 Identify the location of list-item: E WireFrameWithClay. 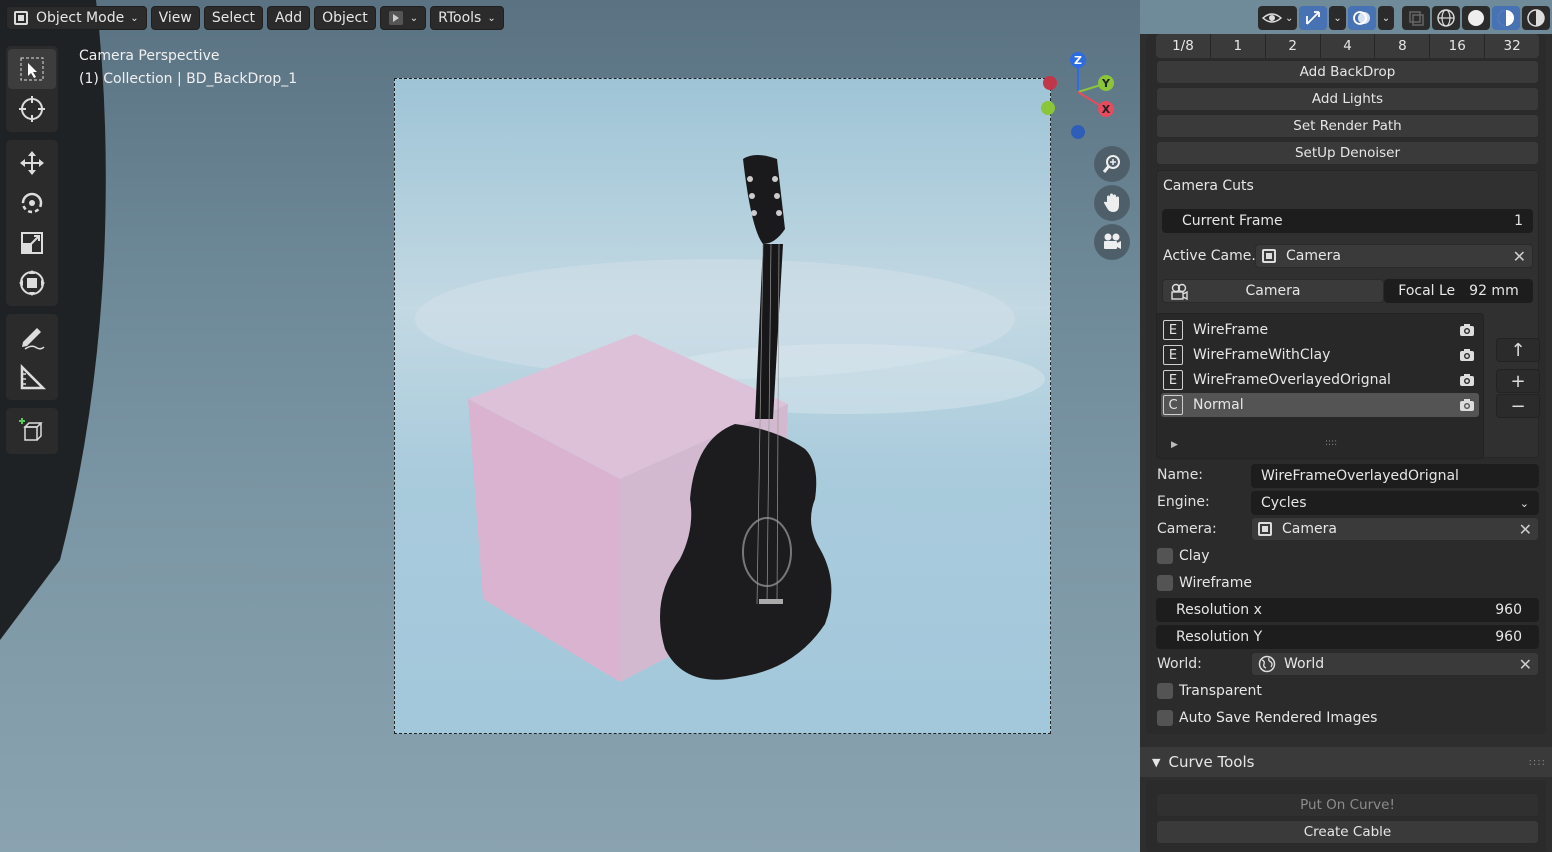
(1320, 355).